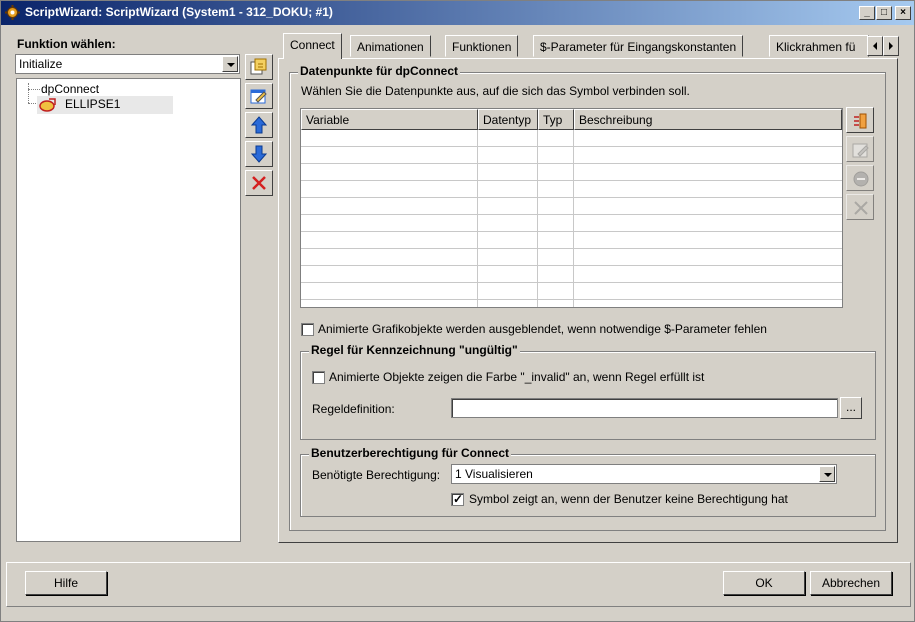  I want to click on close-button: ×, so click(903, 13).